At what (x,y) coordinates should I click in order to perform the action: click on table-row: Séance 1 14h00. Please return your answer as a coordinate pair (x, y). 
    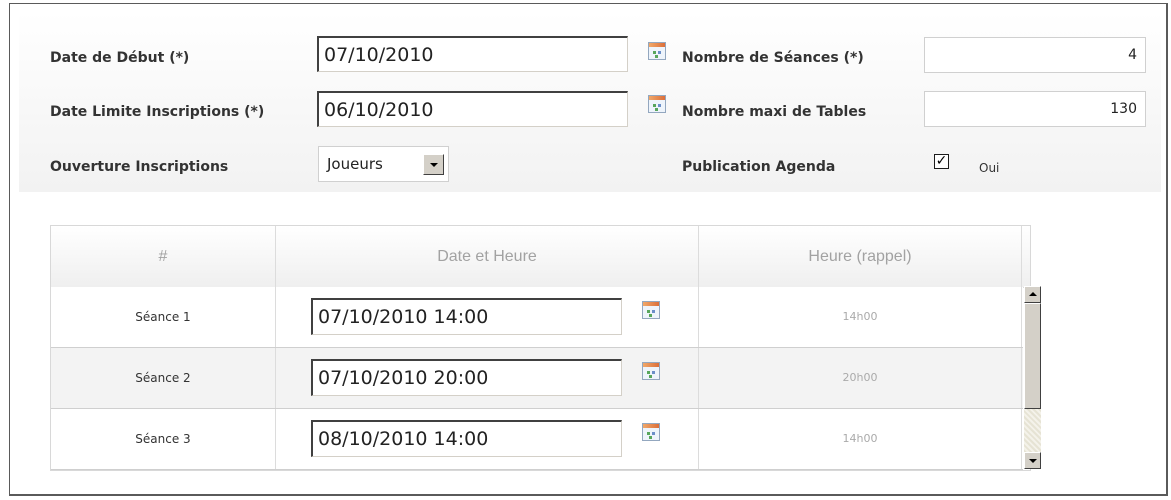
    Looking at the image, I should click on (537, 317).